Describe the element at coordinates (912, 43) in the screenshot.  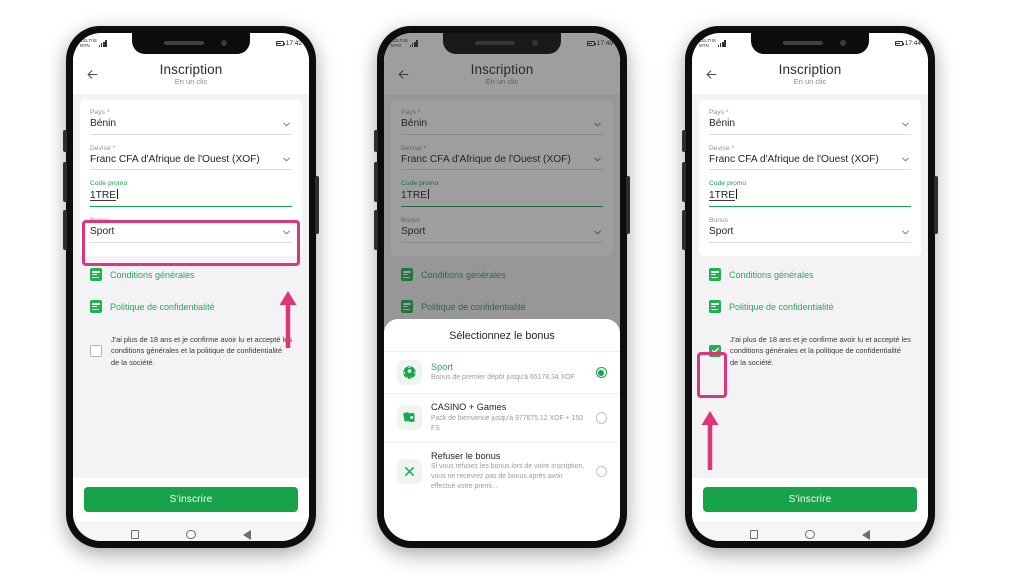
I see `status-clock: 17:44` at that location.